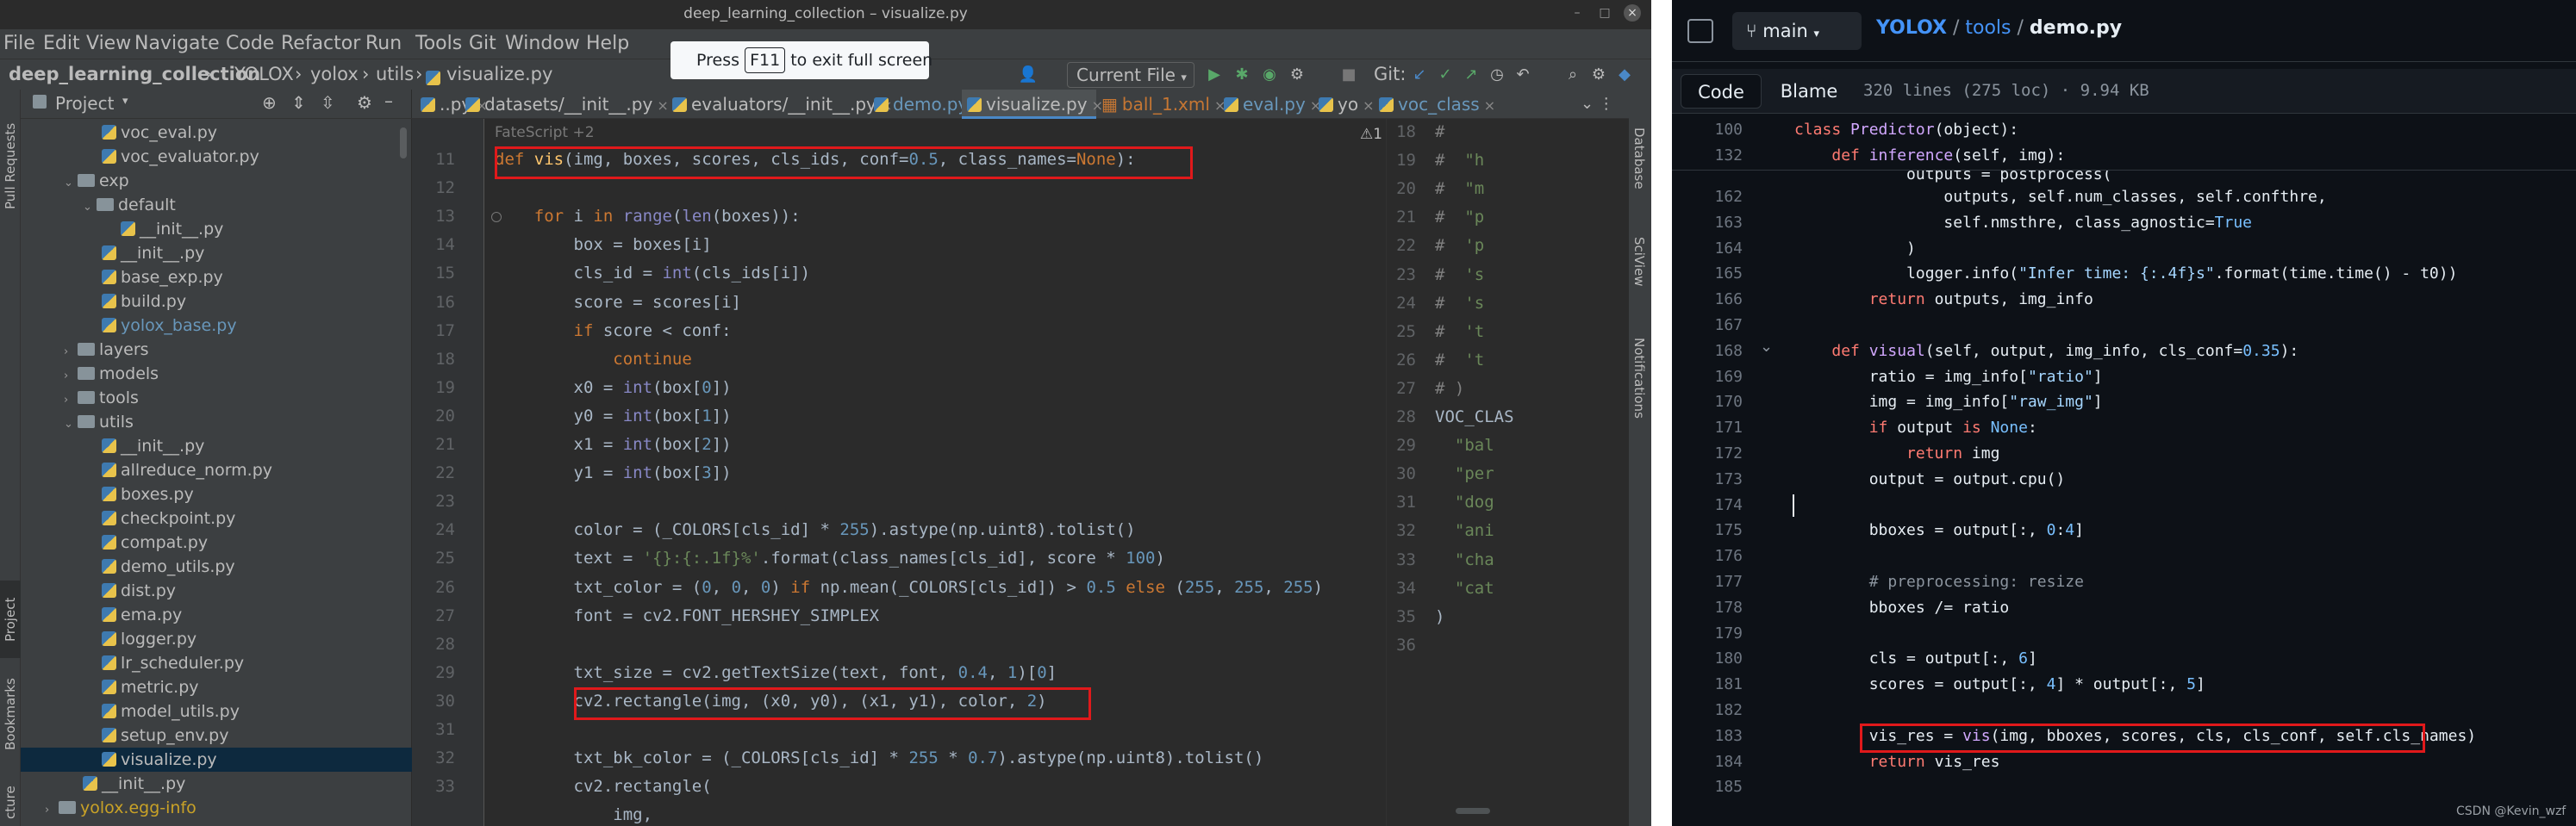  I want to click on breadcrumb-yolox-root: YOLOX, so click(264, 74).